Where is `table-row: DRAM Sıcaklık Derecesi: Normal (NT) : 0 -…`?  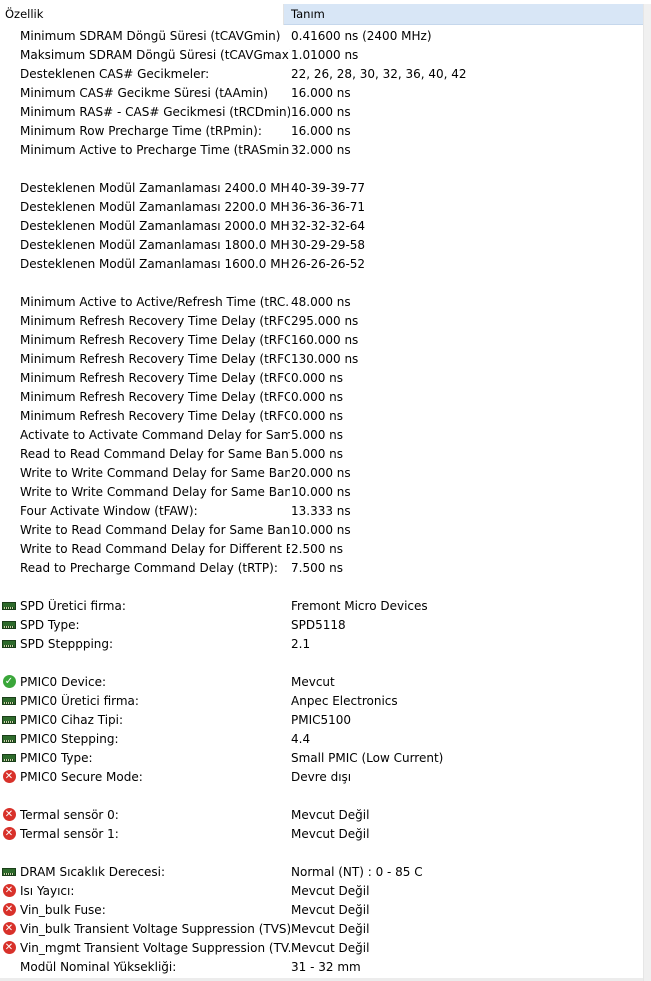 table-row: DRAM Sıcaklık Derecesi: Normal (NT) : 0 -… is located at coordinates (325, 871).